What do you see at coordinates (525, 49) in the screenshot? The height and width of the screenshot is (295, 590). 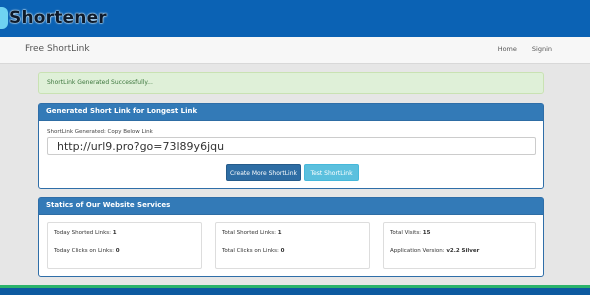 I see `nav-links: Home Signin` at bounding box center [525, 49].